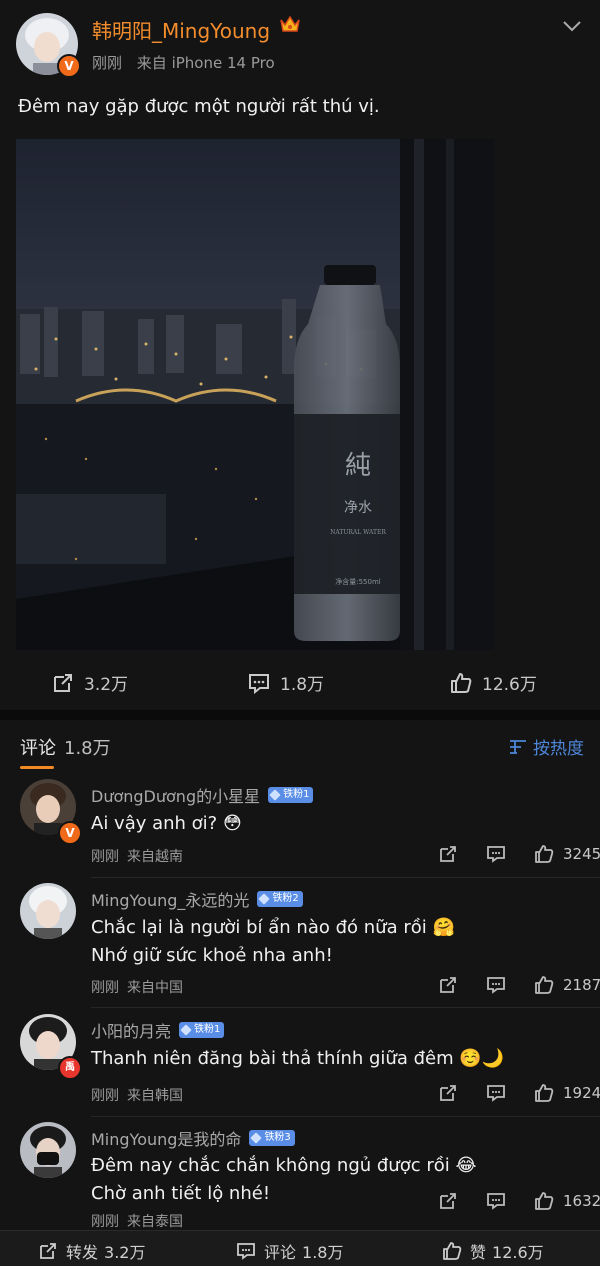  What do you see at coordinates (272, 1138) in the screenshot?
I see `fan-badge: 铁粉3` at bounding box center [272, 1138].